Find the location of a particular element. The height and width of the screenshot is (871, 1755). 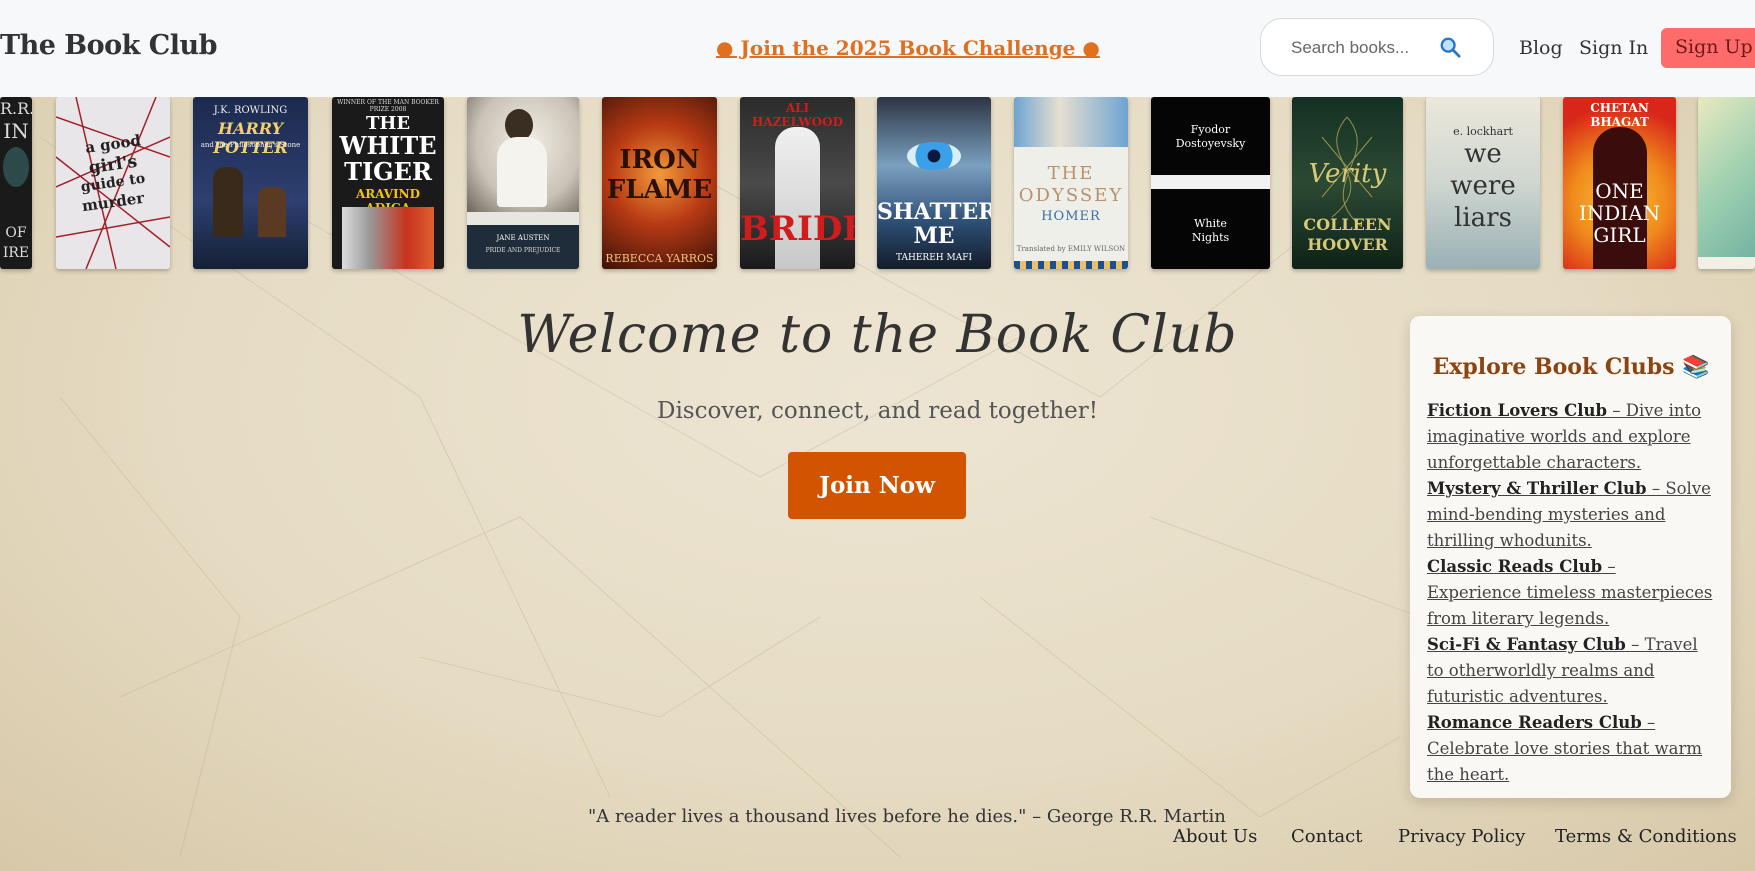

footer-terms-link: Terms & Conditions is located at coordinates (1646, 836).